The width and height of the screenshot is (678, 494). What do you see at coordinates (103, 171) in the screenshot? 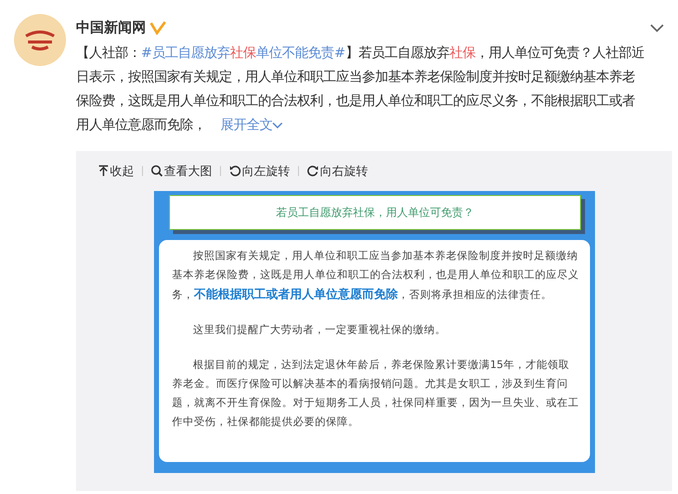
I see `upload-arrow-icon` at bounding box center [103, 171].